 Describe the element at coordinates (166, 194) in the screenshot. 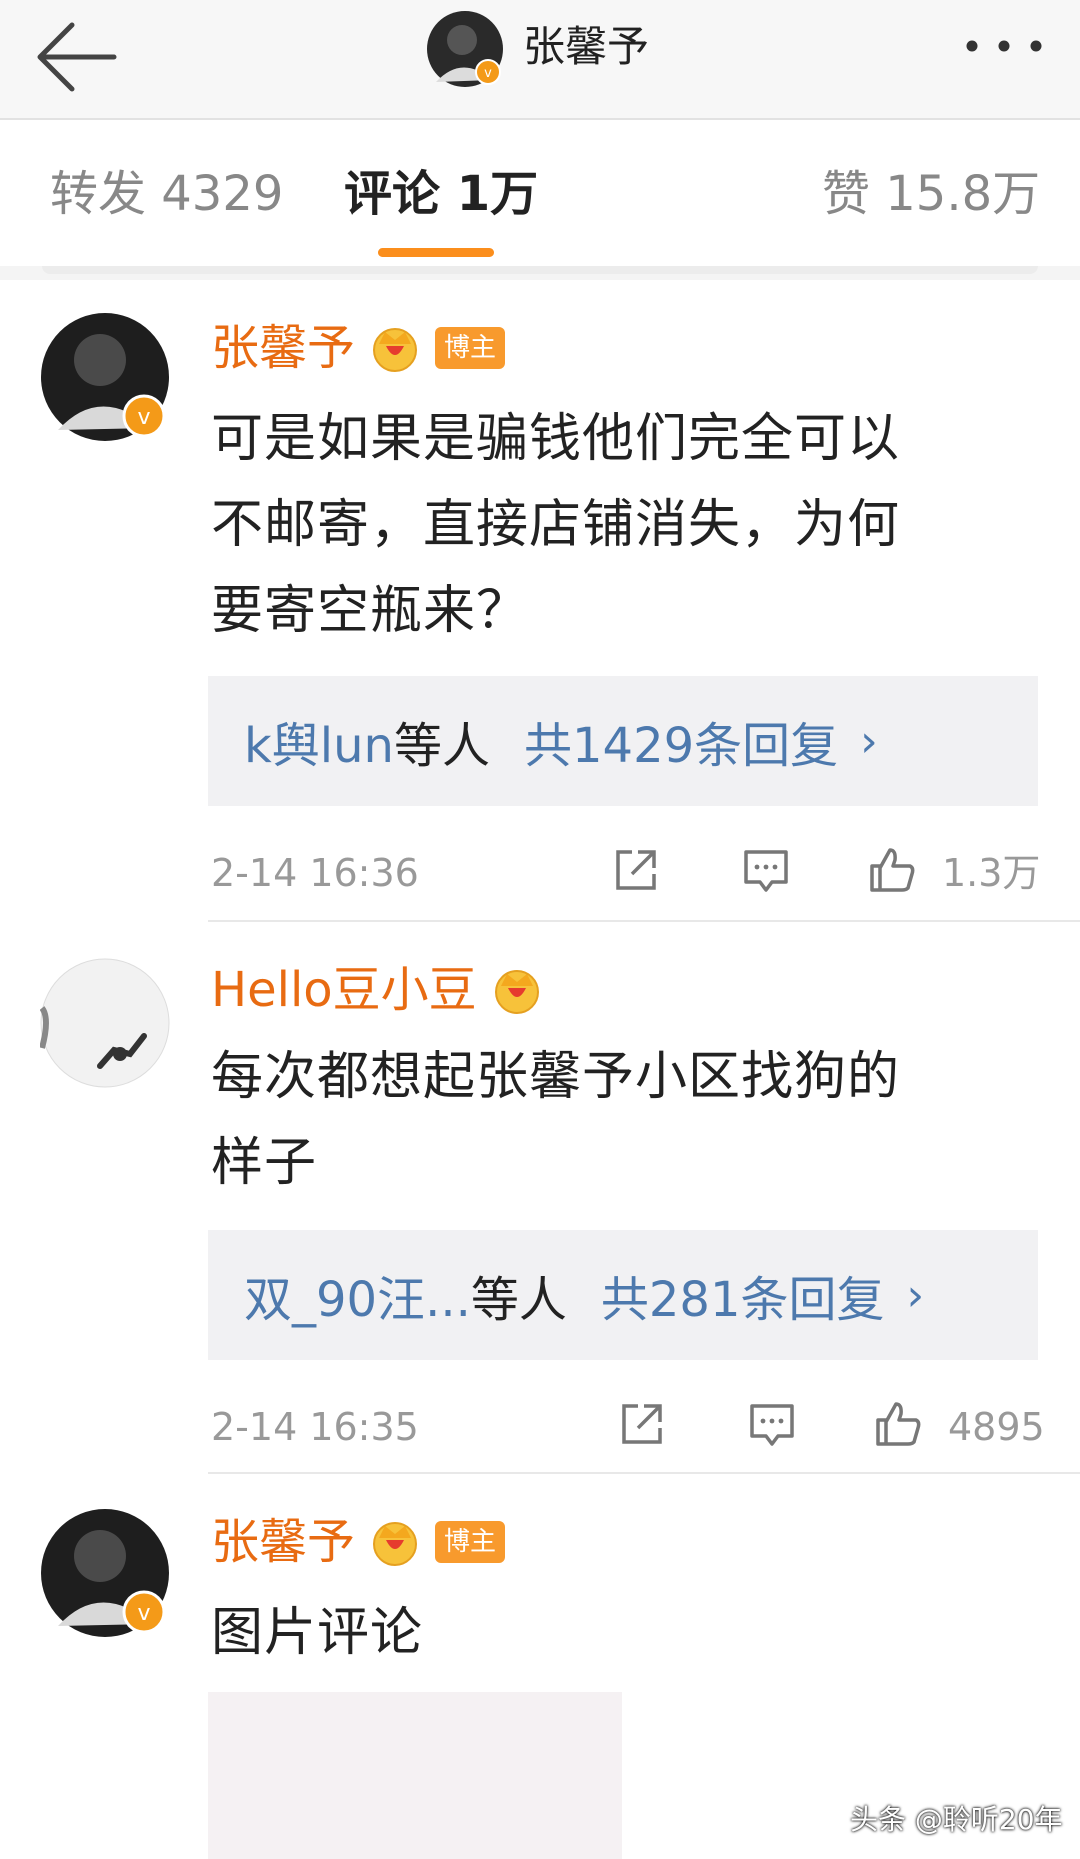

I see `tab-reposts: 转发 4329` at that location.